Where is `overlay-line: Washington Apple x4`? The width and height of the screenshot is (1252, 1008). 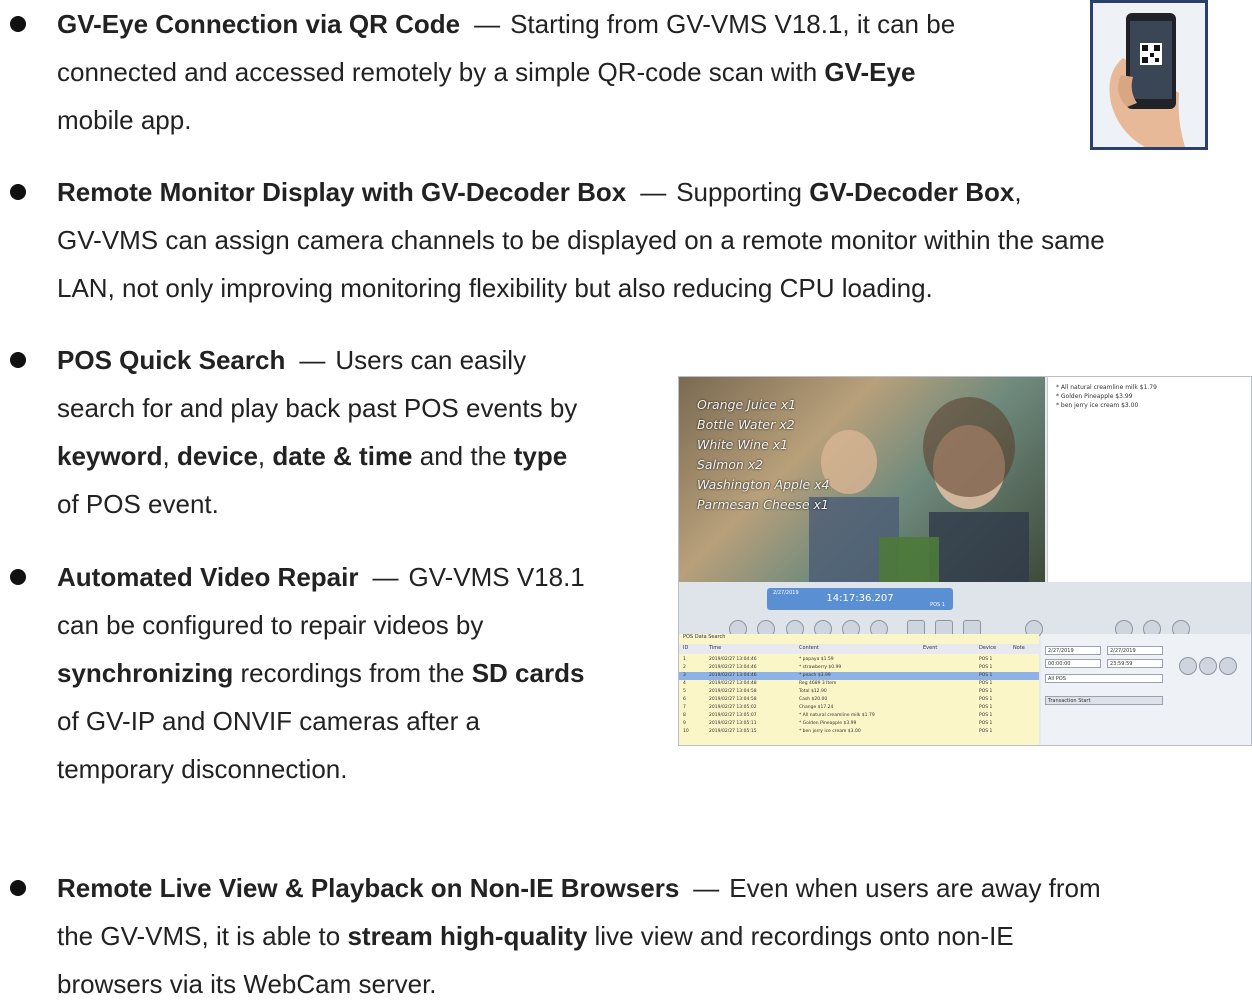
overlay-line: Washington Apple x4 is located at coordinates (763, 484).